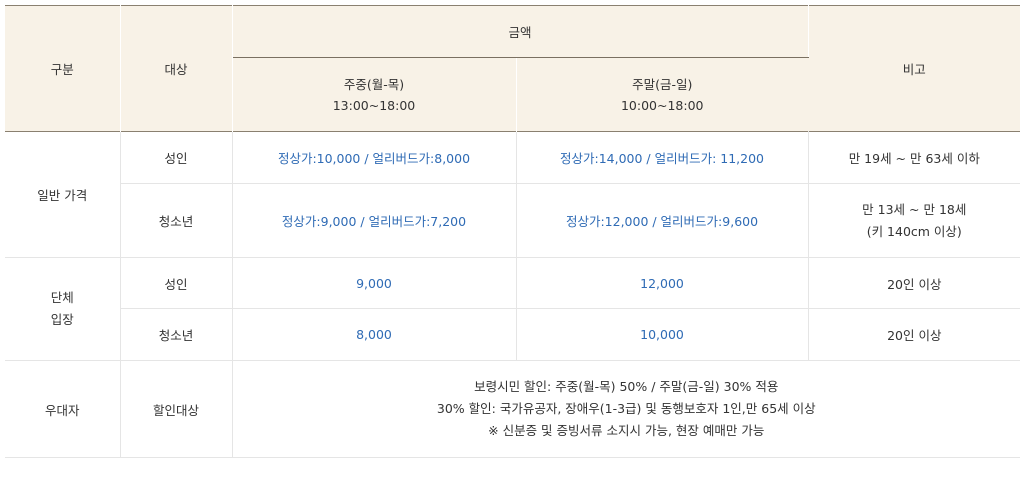  I want to click on discount-line: 보령시민 할인: 주중(월-목) 50% / 주말(금-일) 30% 적용, so click(626, 386).